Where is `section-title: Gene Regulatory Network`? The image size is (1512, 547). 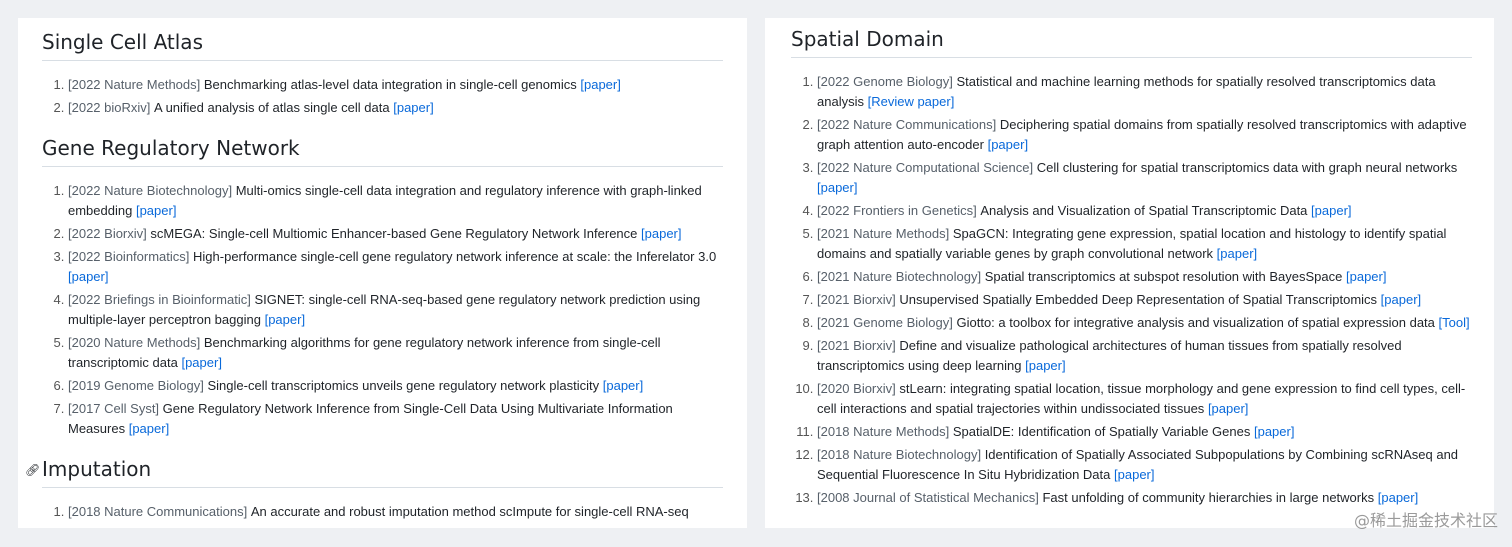 section-title: Gene Regulatory Network is located at coordinates (382, 151).